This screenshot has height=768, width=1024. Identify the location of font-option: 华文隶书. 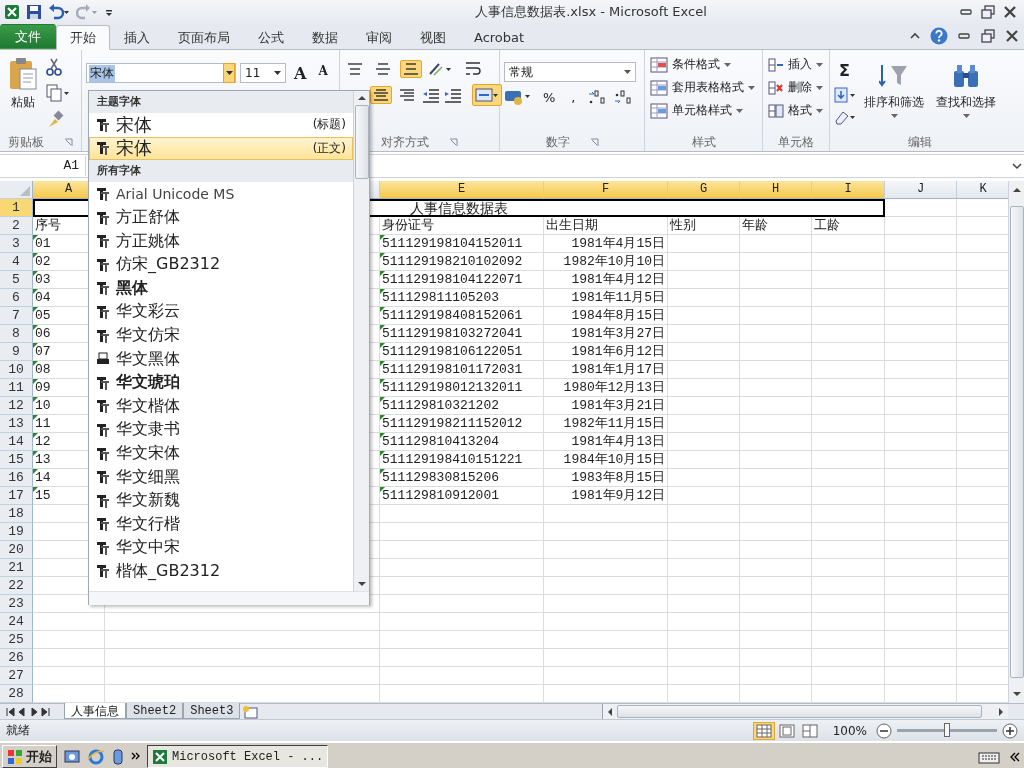
(221, 430).